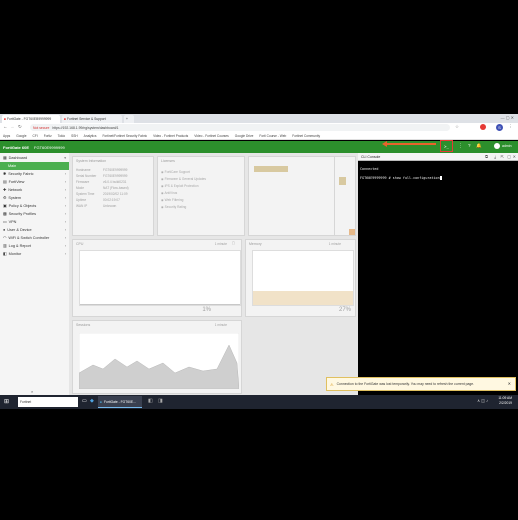 Image resolution: width=518 pixels, height=520 pixels. I want to click on widget-title: Memory, so click(255, 244).